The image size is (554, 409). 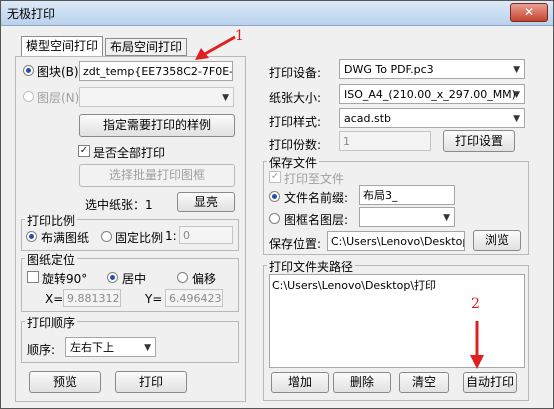 I want to click on fixed-scale-label: 固定比例, so click(x=139, y=238).